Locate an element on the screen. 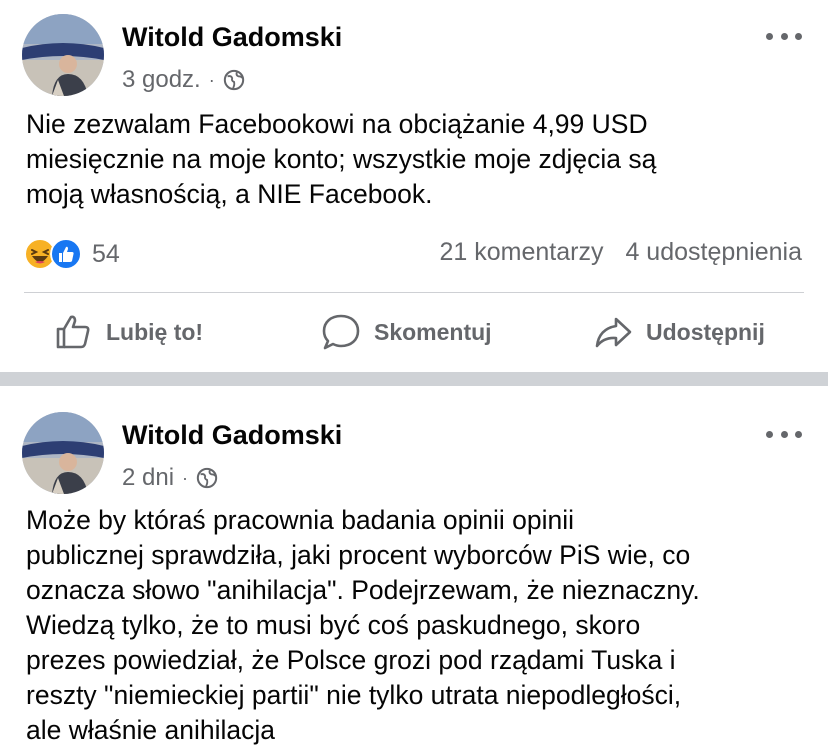 Image resolution: width=828 pixels, height=756 pixels. comment-button: Skomentuj is located at coordinates (406, 332).